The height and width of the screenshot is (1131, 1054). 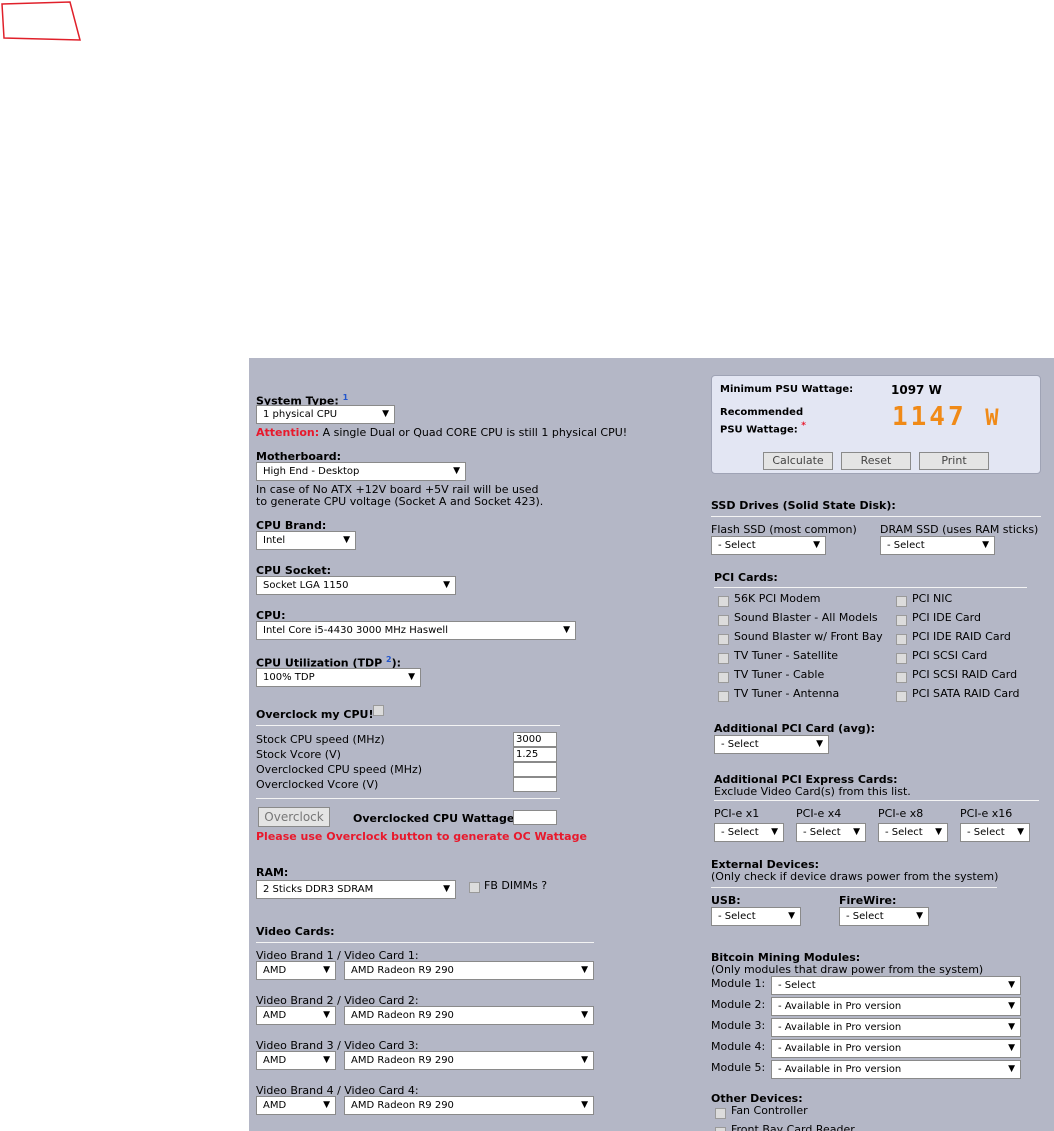 I want to click on oc-vcore-label: Overclocked Vcore (V), so click(x=317, y=784).